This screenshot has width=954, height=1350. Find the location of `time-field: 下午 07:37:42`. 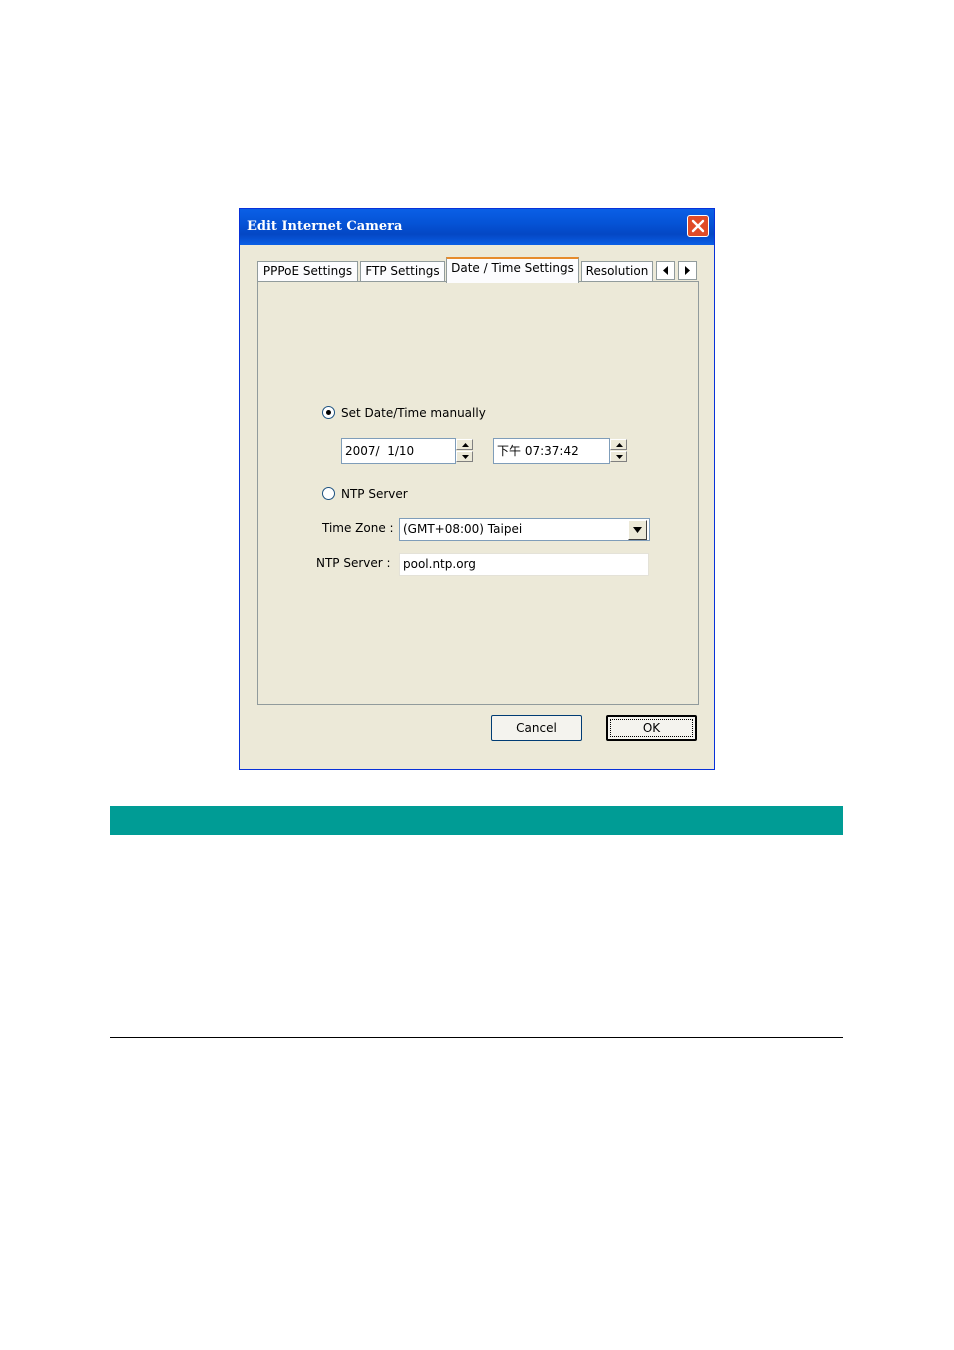

time-field: 下午 07:37:42 is located at coordinates (551, 451).